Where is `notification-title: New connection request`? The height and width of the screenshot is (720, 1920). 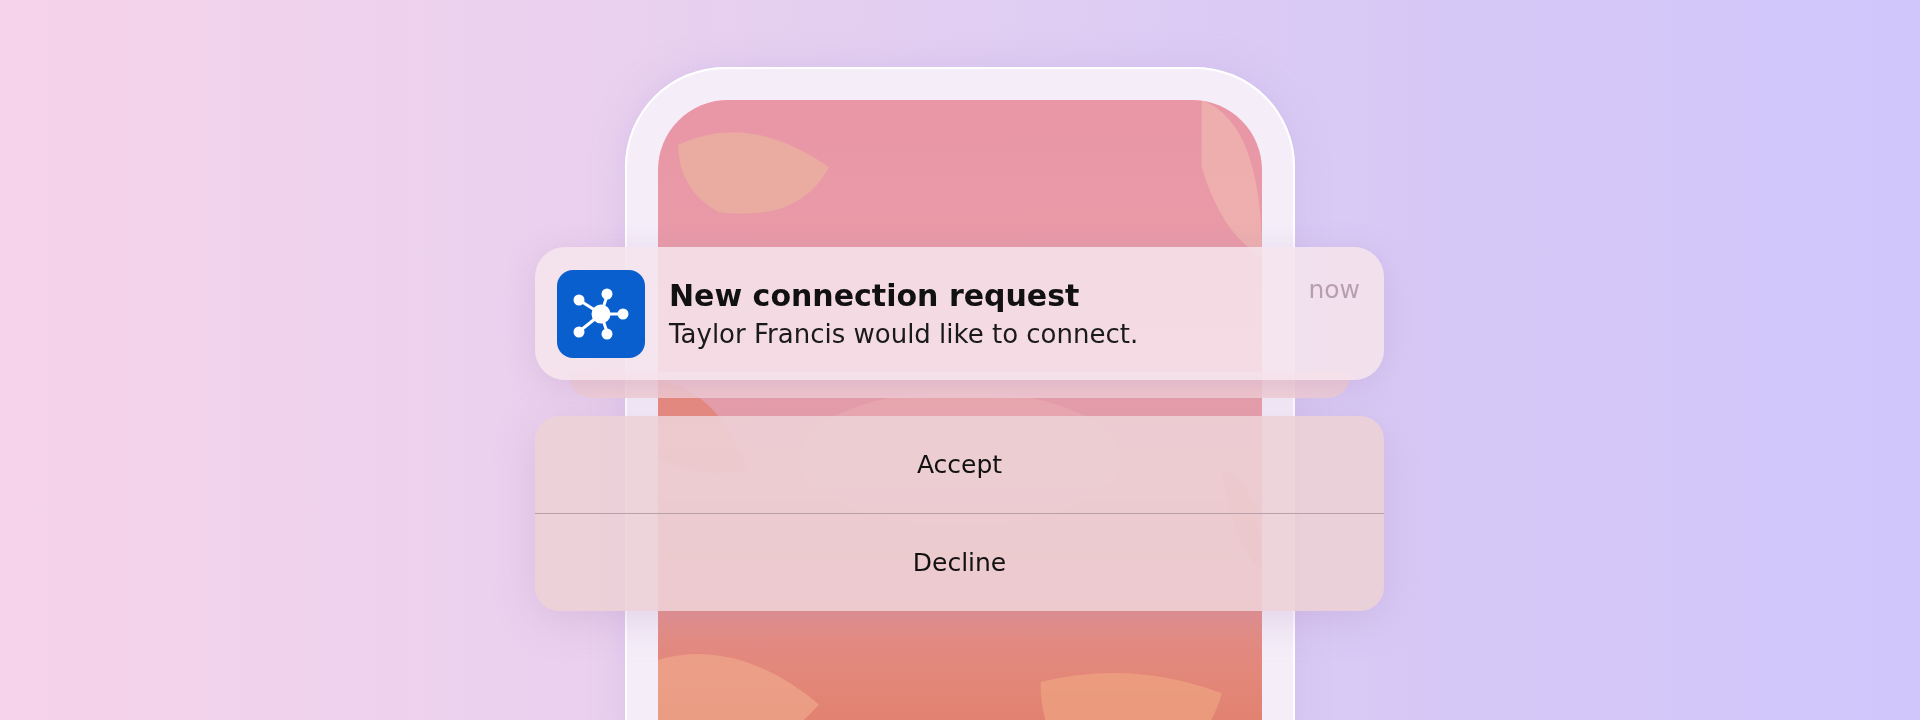 notification-title: New connection request is located at coordinates (875, 295).